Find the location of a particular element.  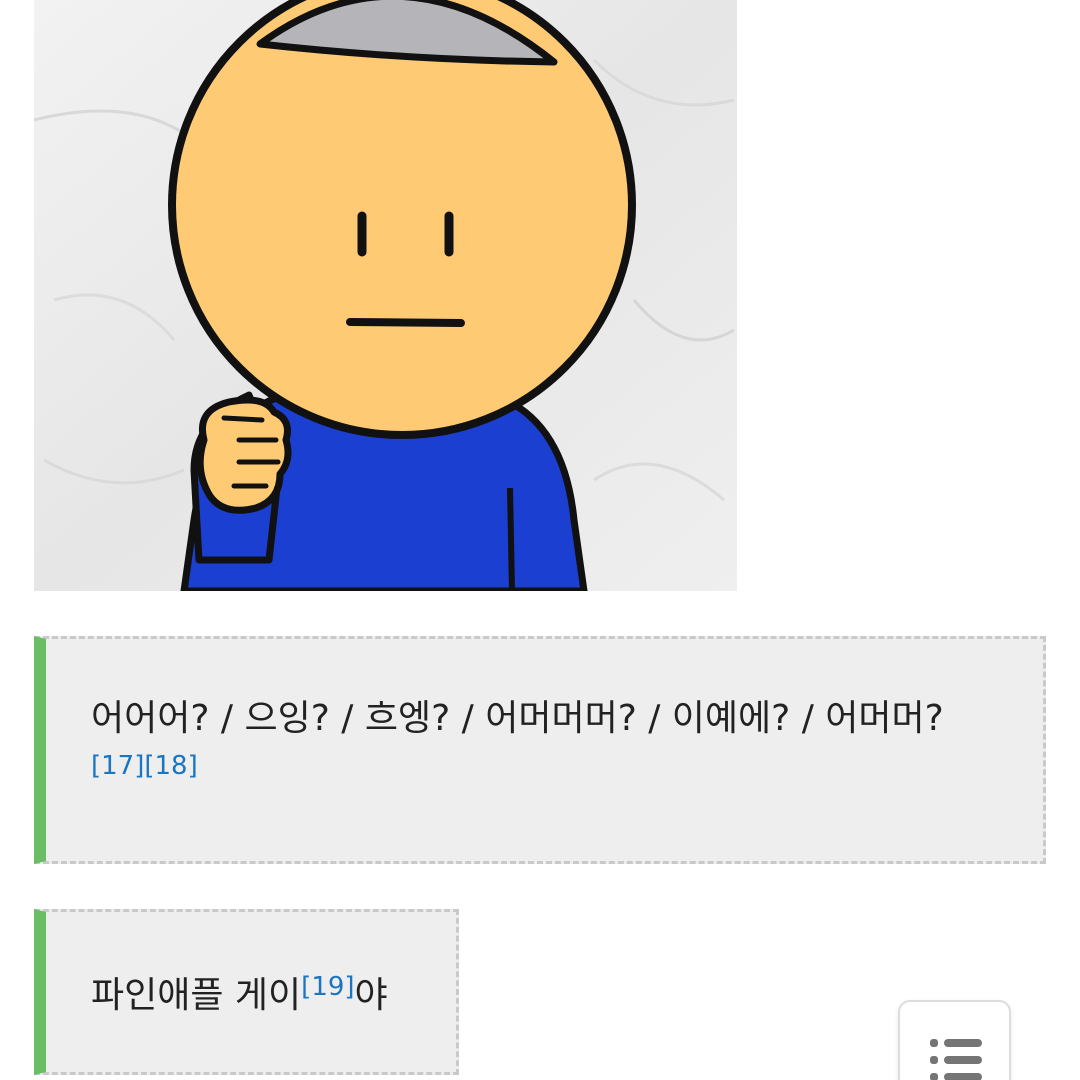

blockquote-pineapple: 파인애플 게이[19]야 is located at coordinates (246, 992).